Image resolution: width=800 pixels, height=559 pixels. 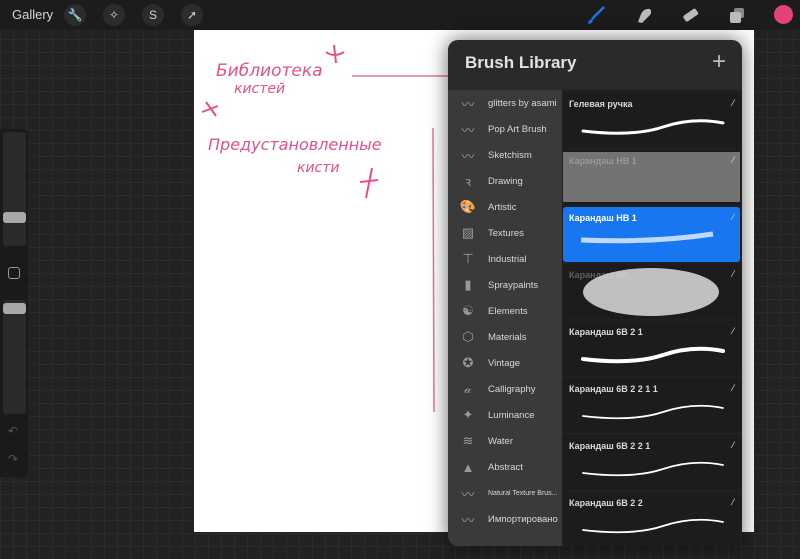 What do you see at coordinates (192, 15) in the screenshot?
I see `transform-arrow-icon: ➚` at bounding box center [192, 15].